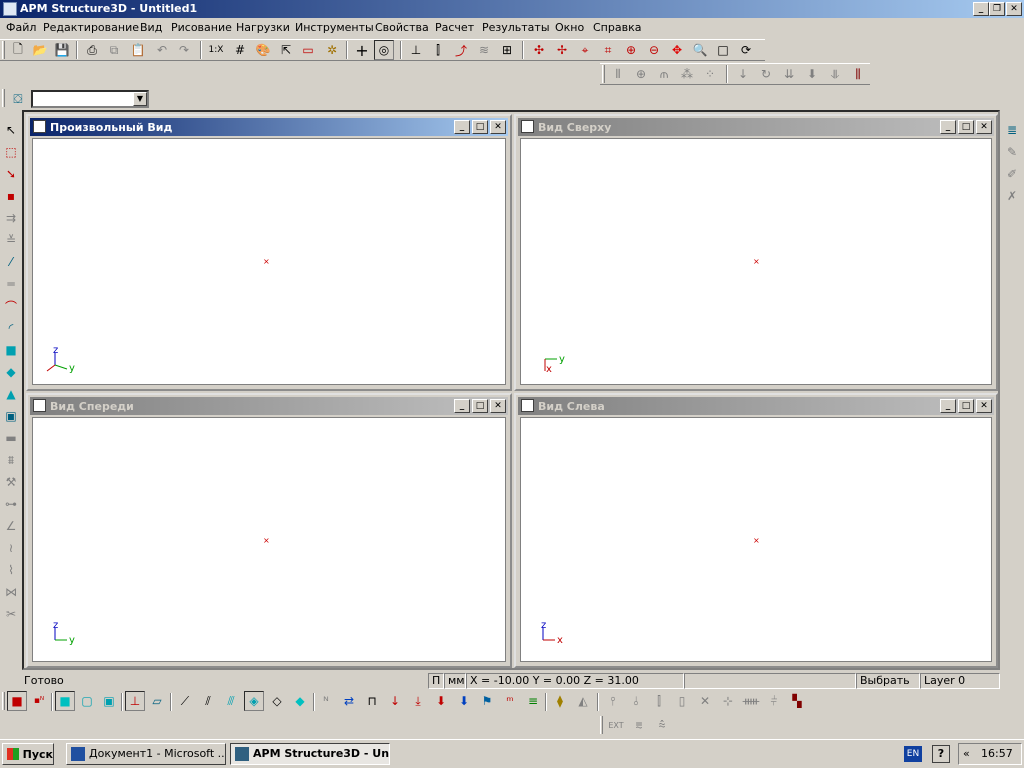 This screenshot has height=768, width=1024. Describe the element at coordinates (756, 127) in the screenshot. I see `viewport-titlebar: Вид Сверху _ □ ✕` at that location.